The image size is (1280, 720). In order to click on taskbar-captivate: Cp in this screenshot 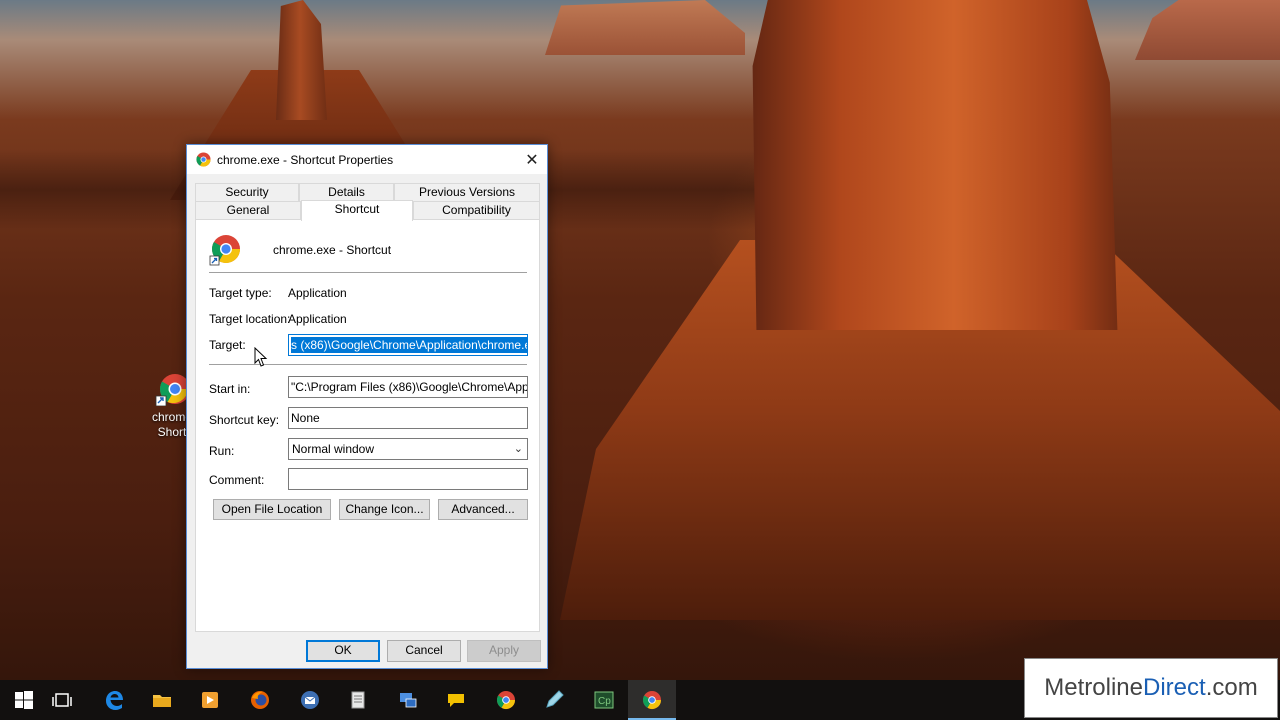, I will do `click(604, 700)`.